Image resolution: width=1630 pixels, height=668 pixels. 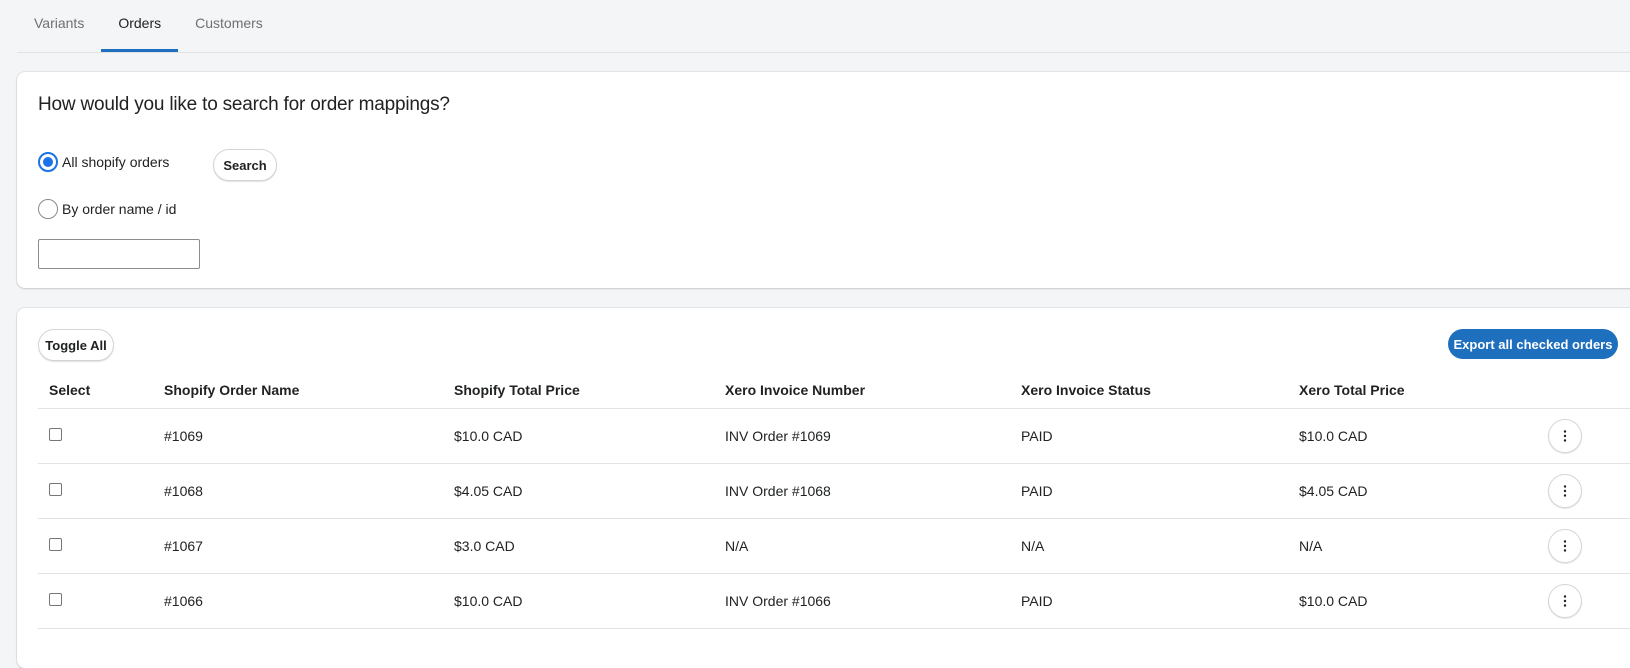 What do you see at coordinates (59, 26) in the screenshot?
I see `tab-variants: Variants` at bounding box center [59, 26].